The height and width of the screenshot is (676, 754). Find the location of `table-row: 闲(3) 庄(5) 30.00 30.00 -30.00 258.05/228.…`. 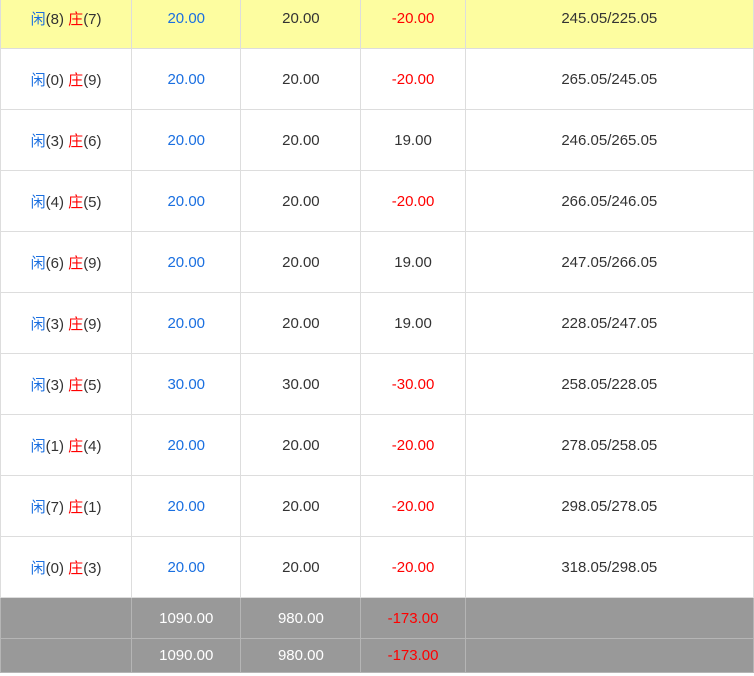

table-row: 闲(3) 庄(5) 30.00 30.00 -30.00 258.05/228.… is located at coordinates (377, 384).